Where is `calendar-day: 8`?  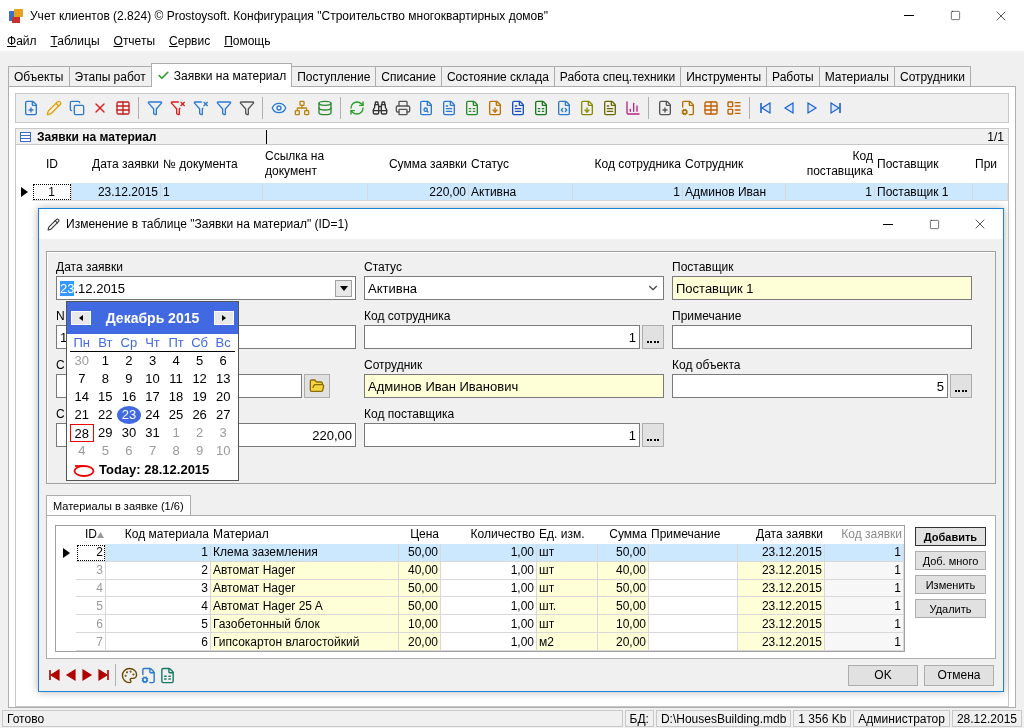 calendar-day: 8 is located at coordinates (105, 379).